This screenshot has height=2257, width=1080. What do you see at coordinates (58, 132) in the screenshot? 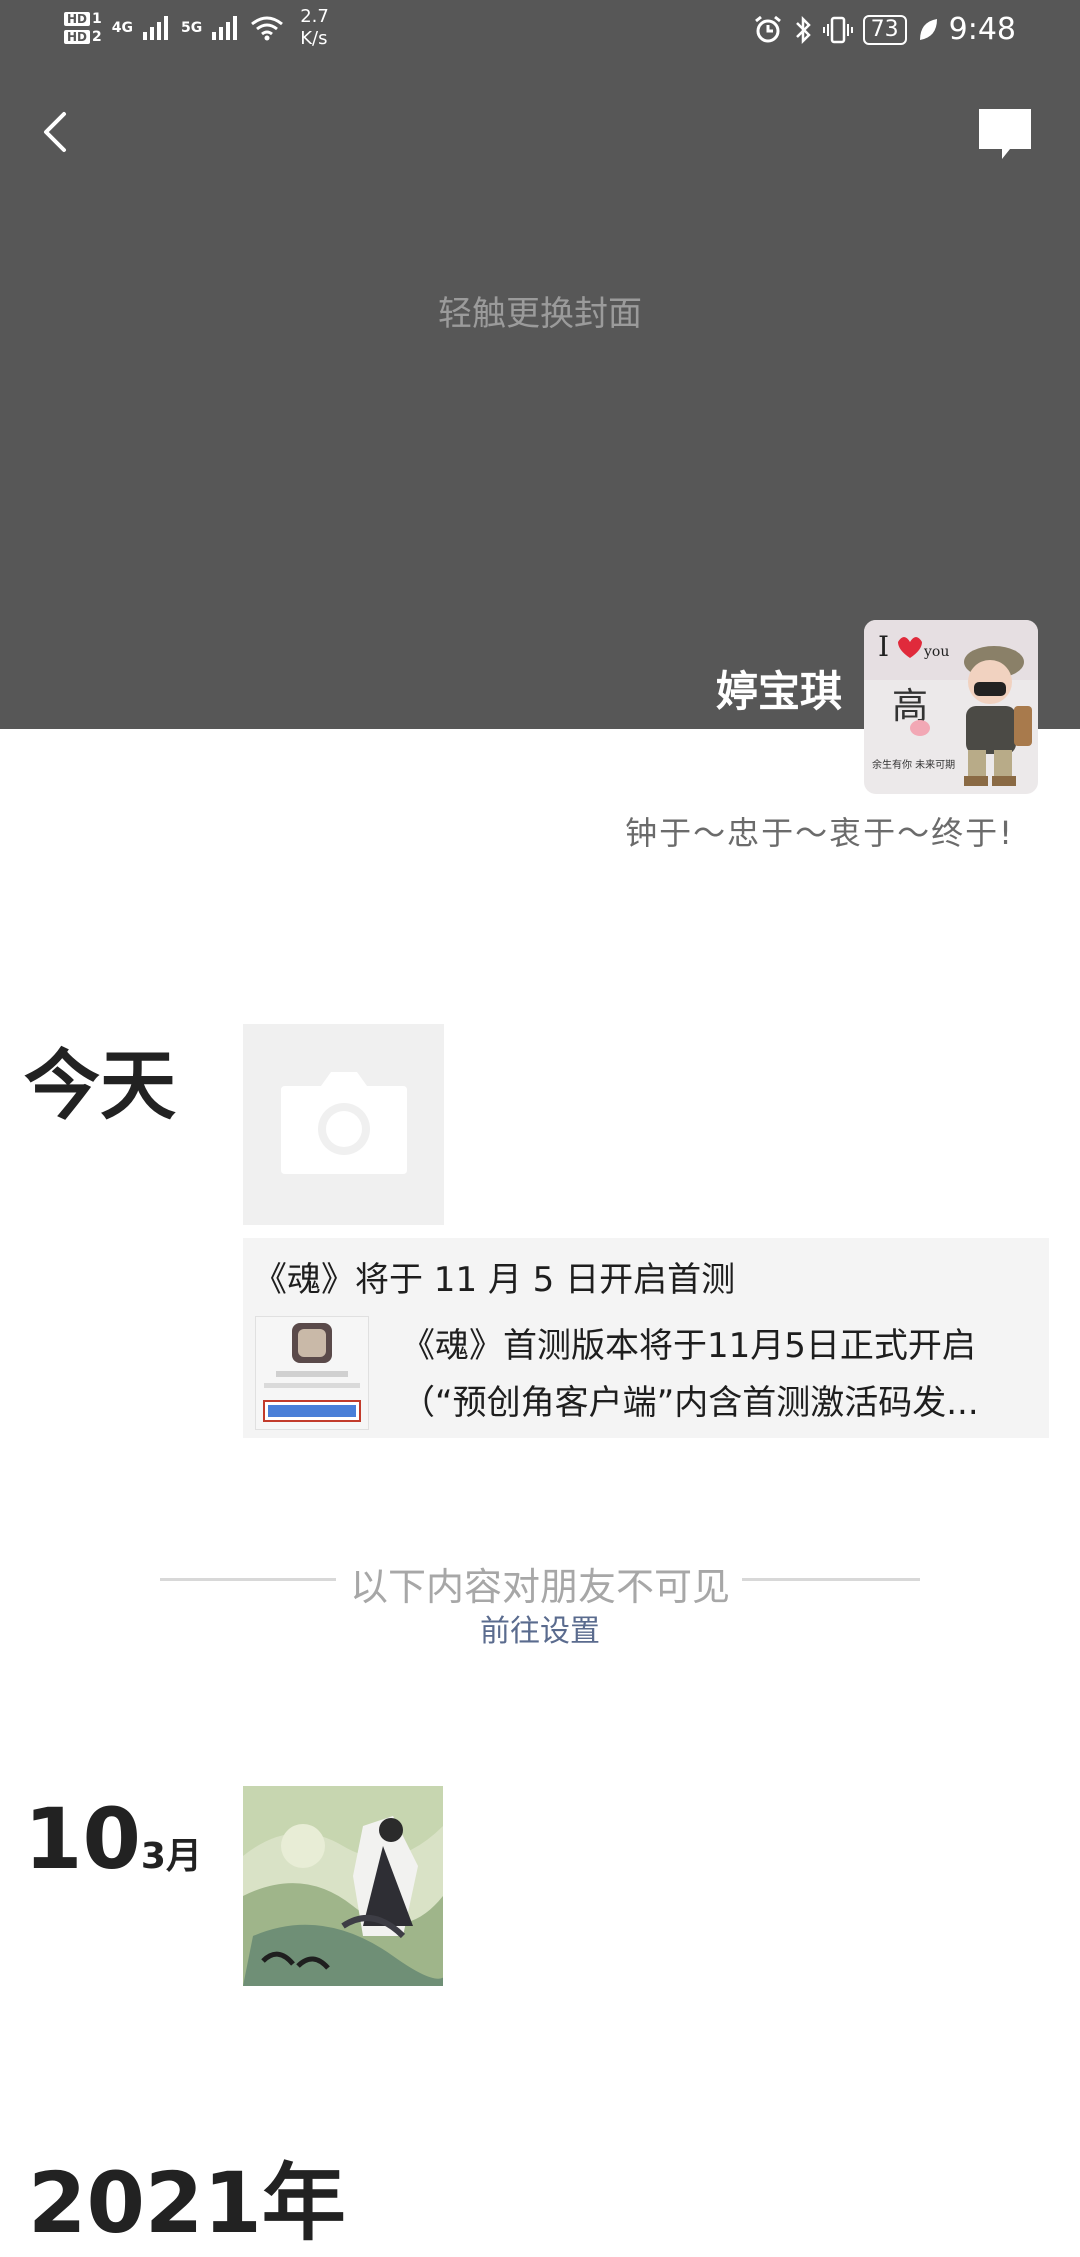
I see `back-arrow-icon` at bounding box center [58, 132].